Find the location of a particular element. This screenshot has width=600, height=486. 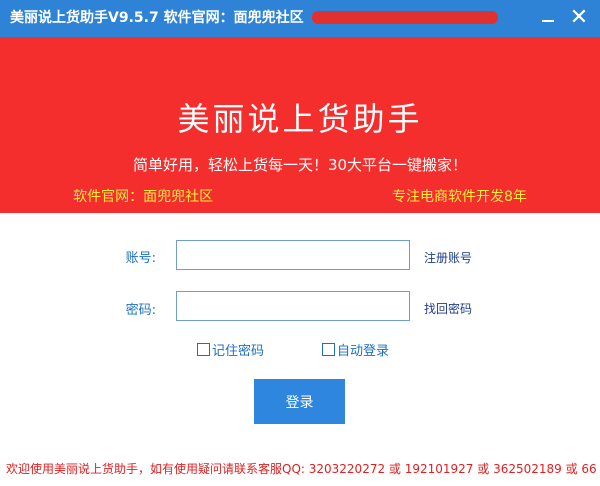

remember-password-label: 记住密码 is located at coordinates (238, 351).